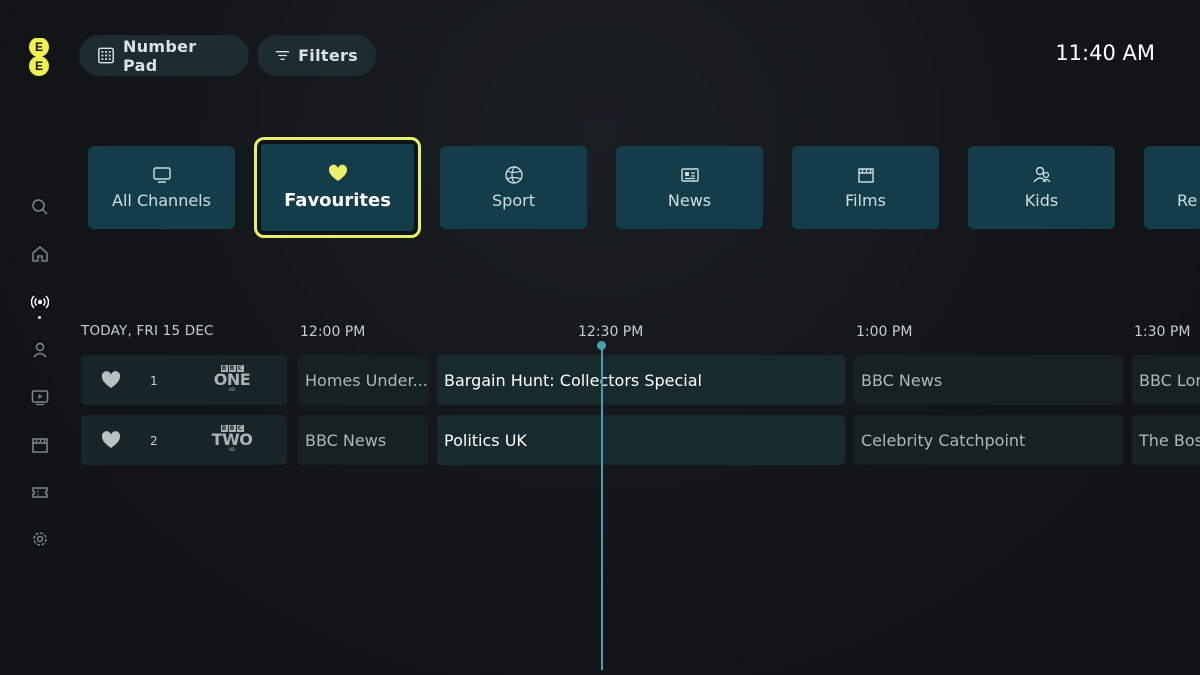 This screenshot has width=1200, height=675. Describe the element at coordinates (689, 187) in the screenshot. I see `category-news: News` at that location.